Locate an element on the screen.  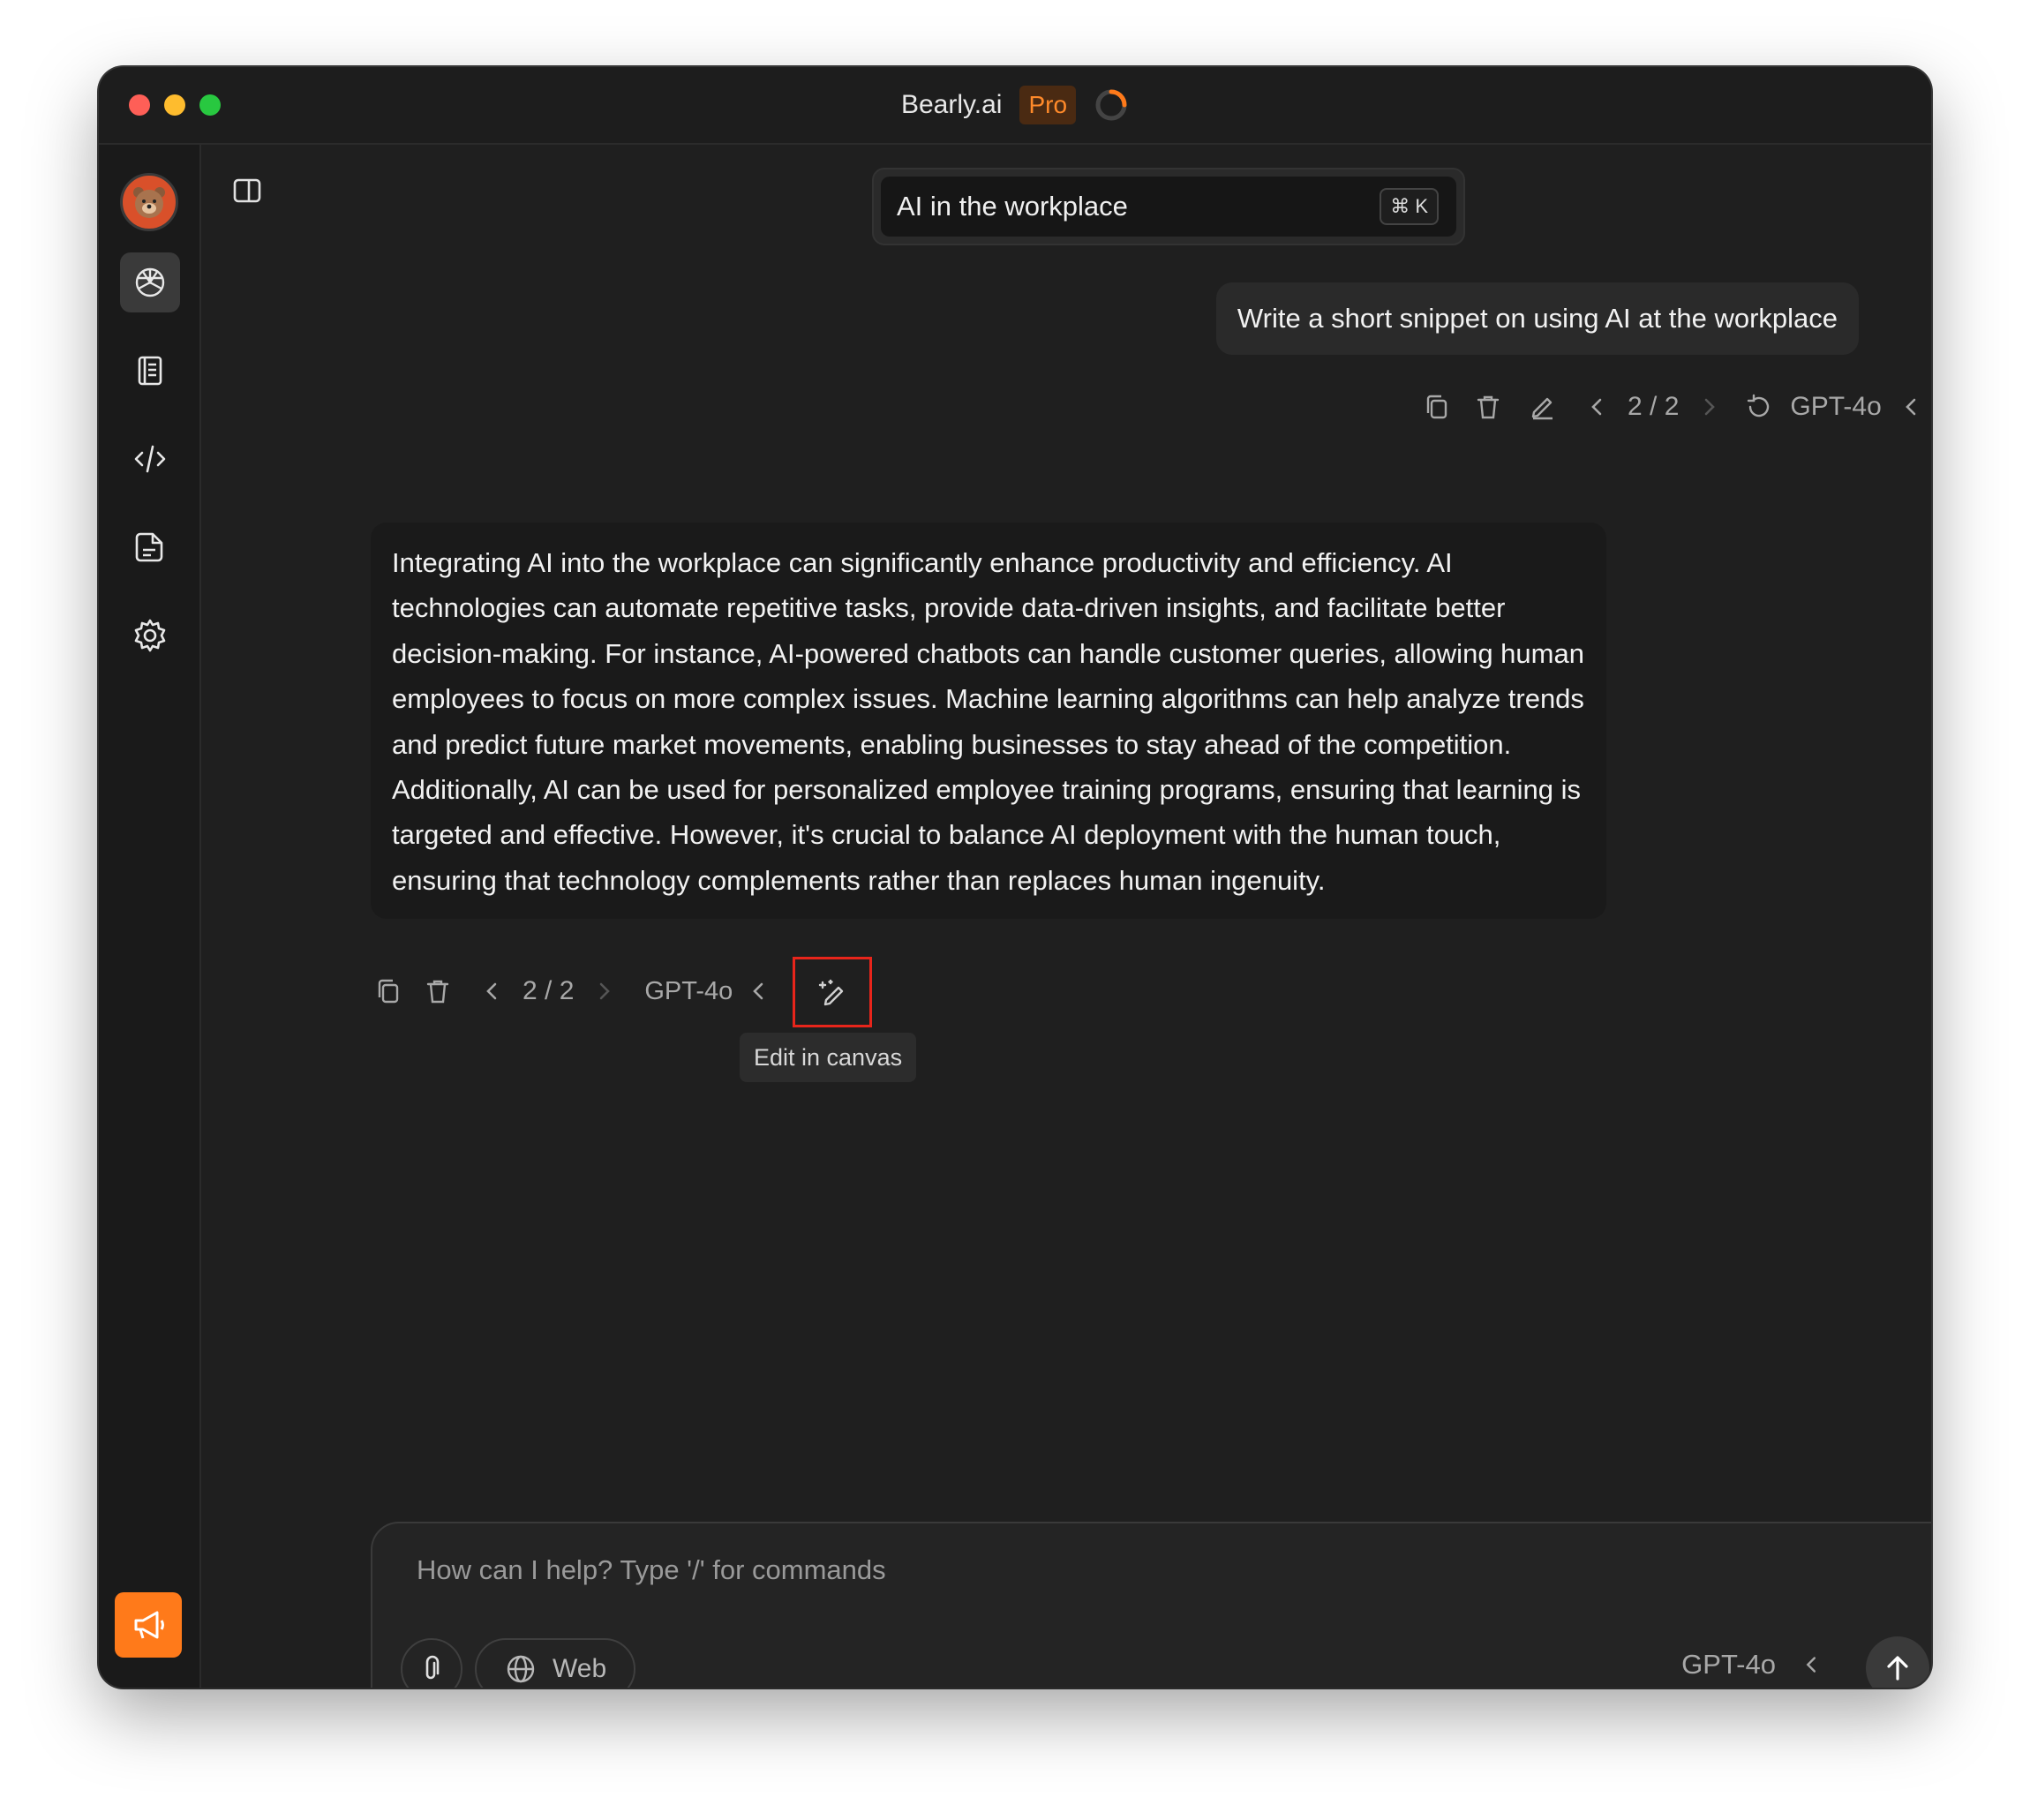
sidebar-item-documents is located at coordinates (150, 547).